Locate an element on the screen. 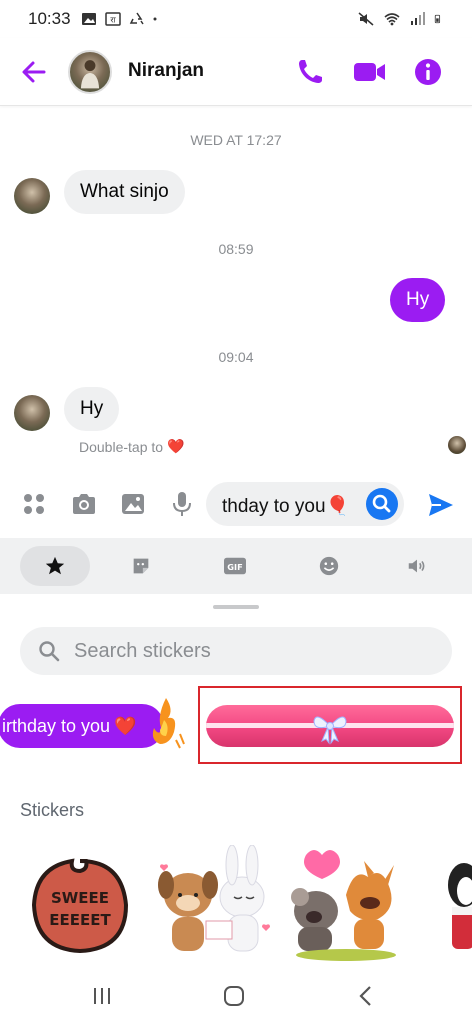  recent-apps-icon is located at coordinates (102, 996).